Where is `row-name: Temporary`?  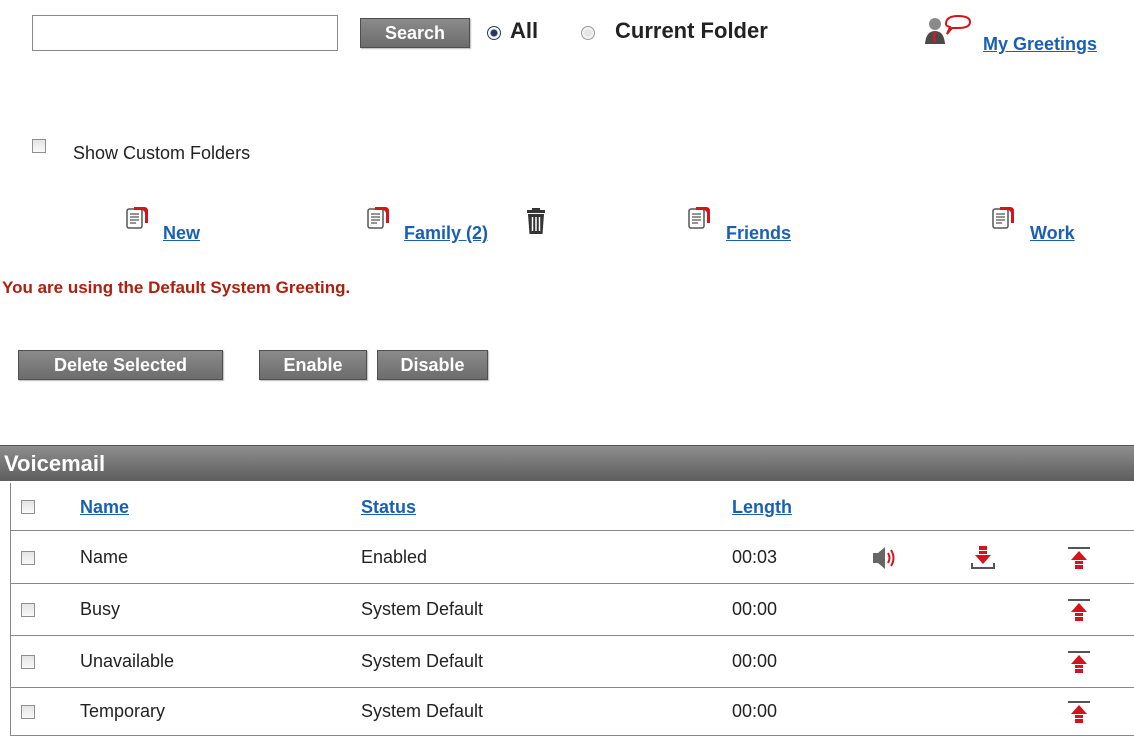
row-name: Temporary is located at coordinates (123, 711).